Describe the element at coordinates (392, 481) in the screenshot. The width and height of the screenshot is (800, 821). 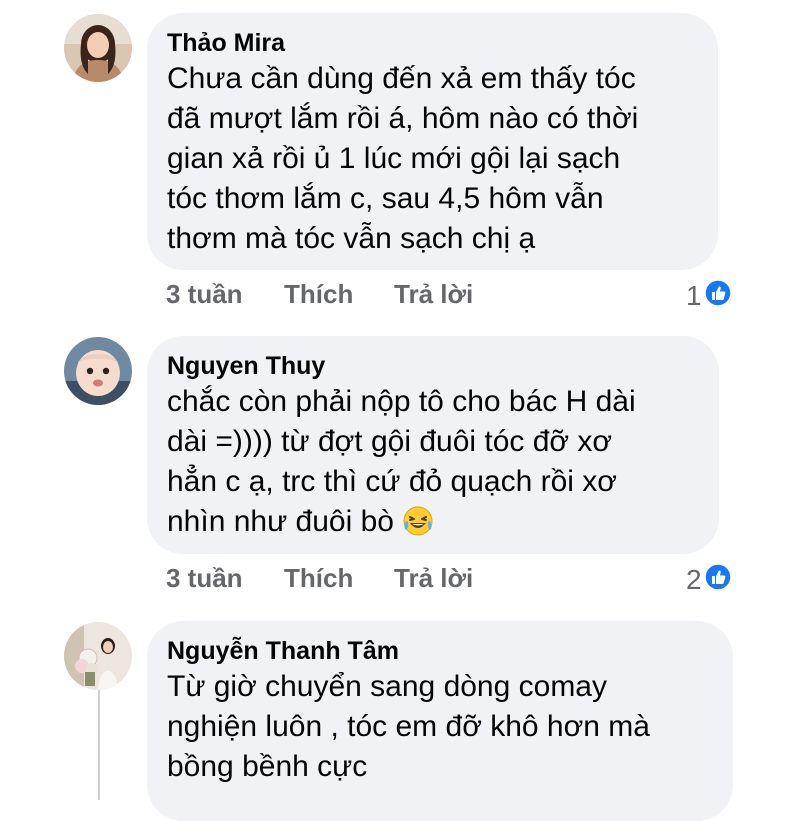
I see `comment-line: hẳn c ạ, trc thì cứ đỏ quạch rồi xơ` at that location.